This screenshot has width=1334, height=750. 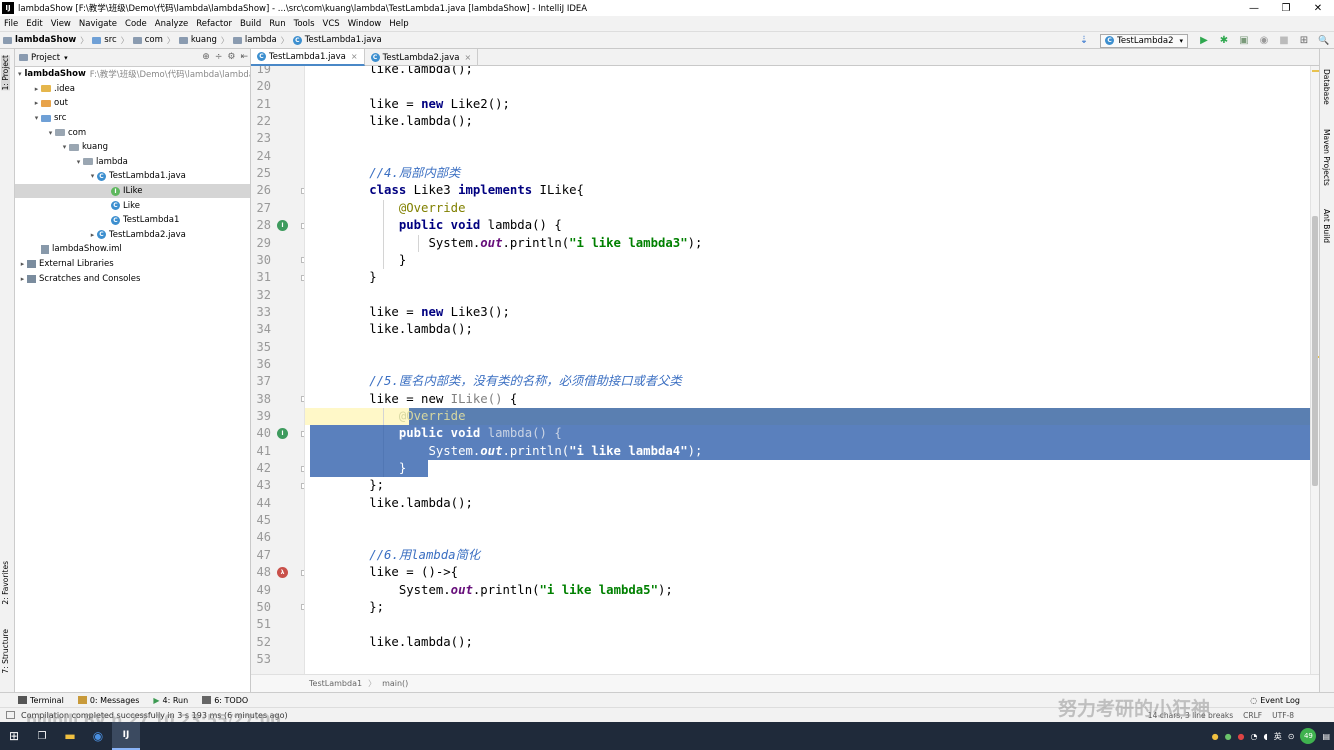 I want to click on close-button: ✕, so click(x=1318, y=8).